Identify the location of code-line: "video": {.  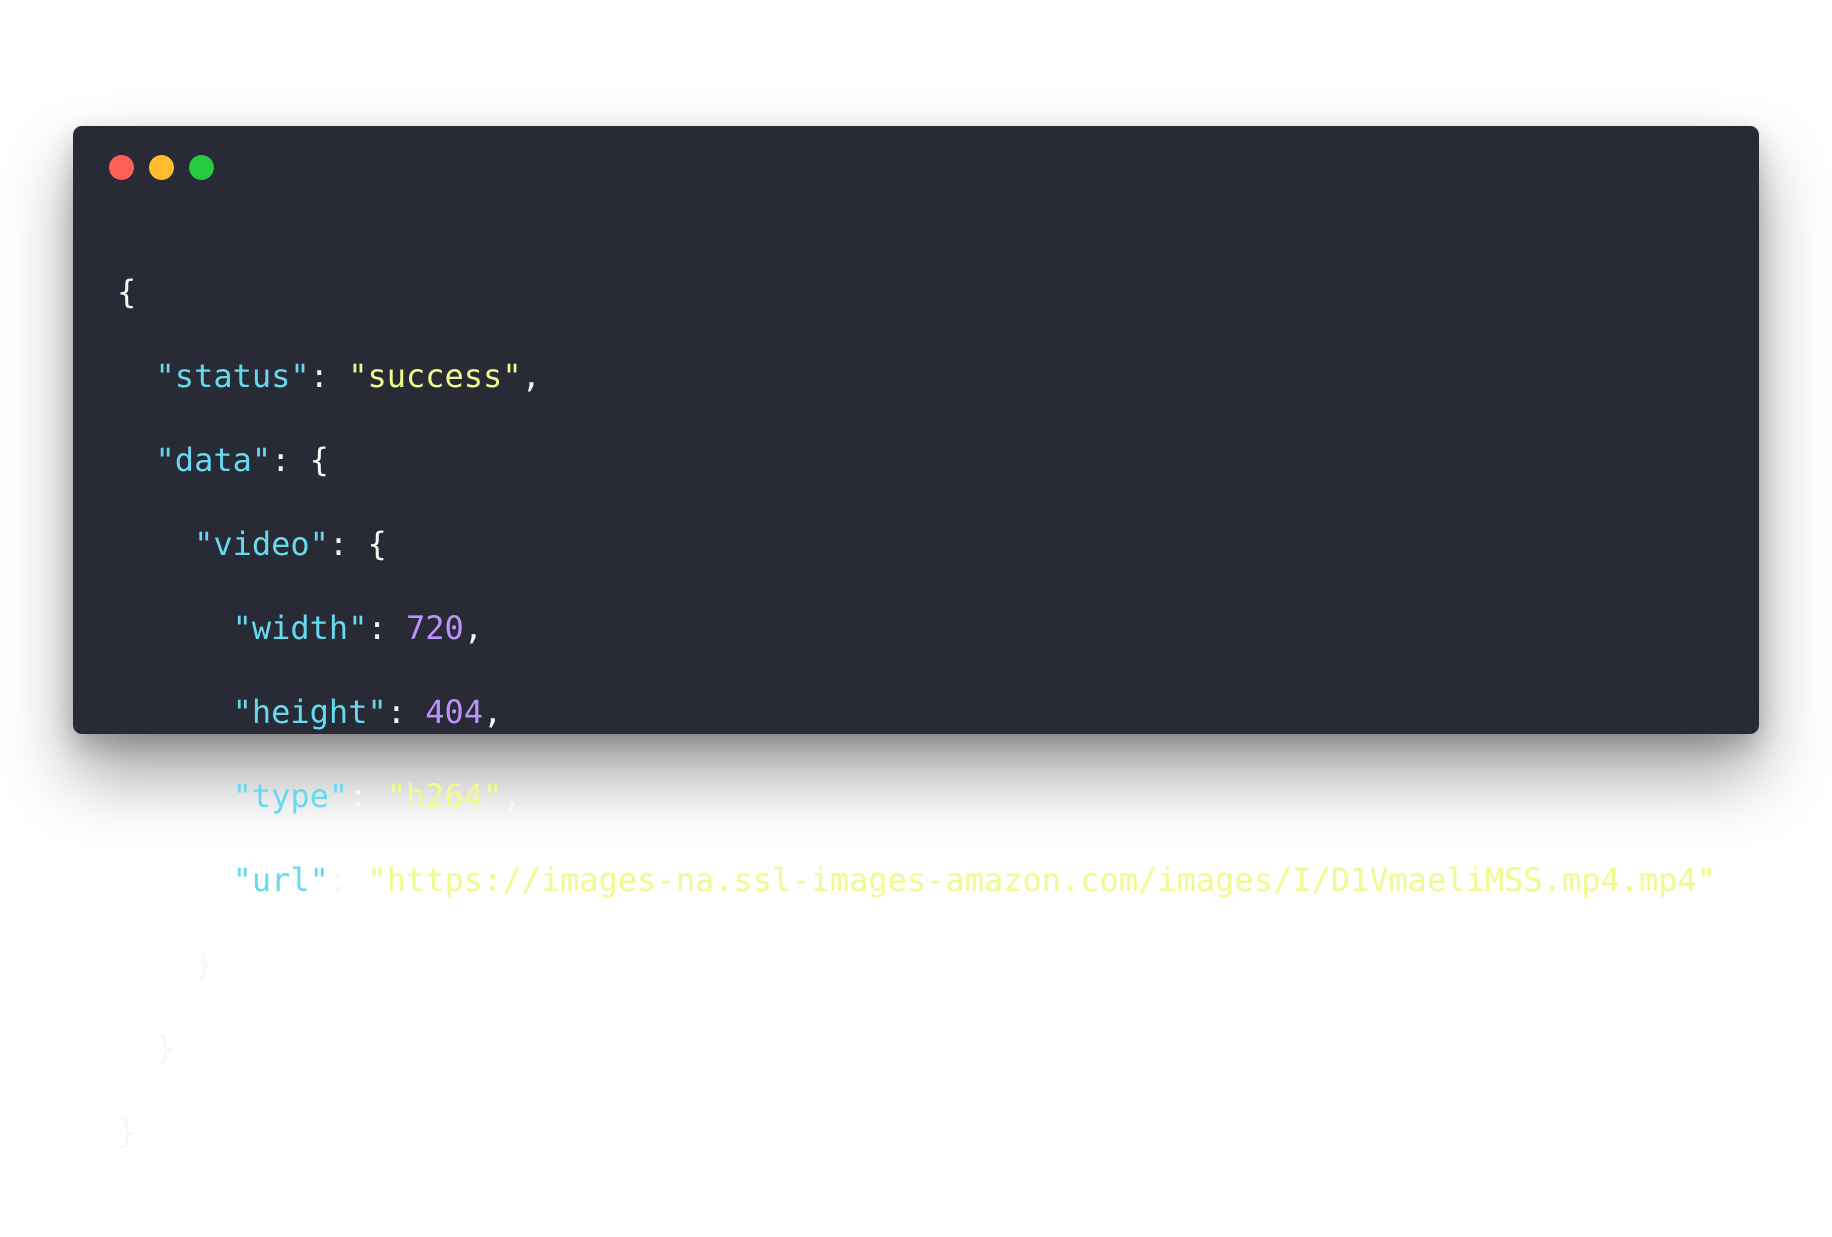
(290, 544).